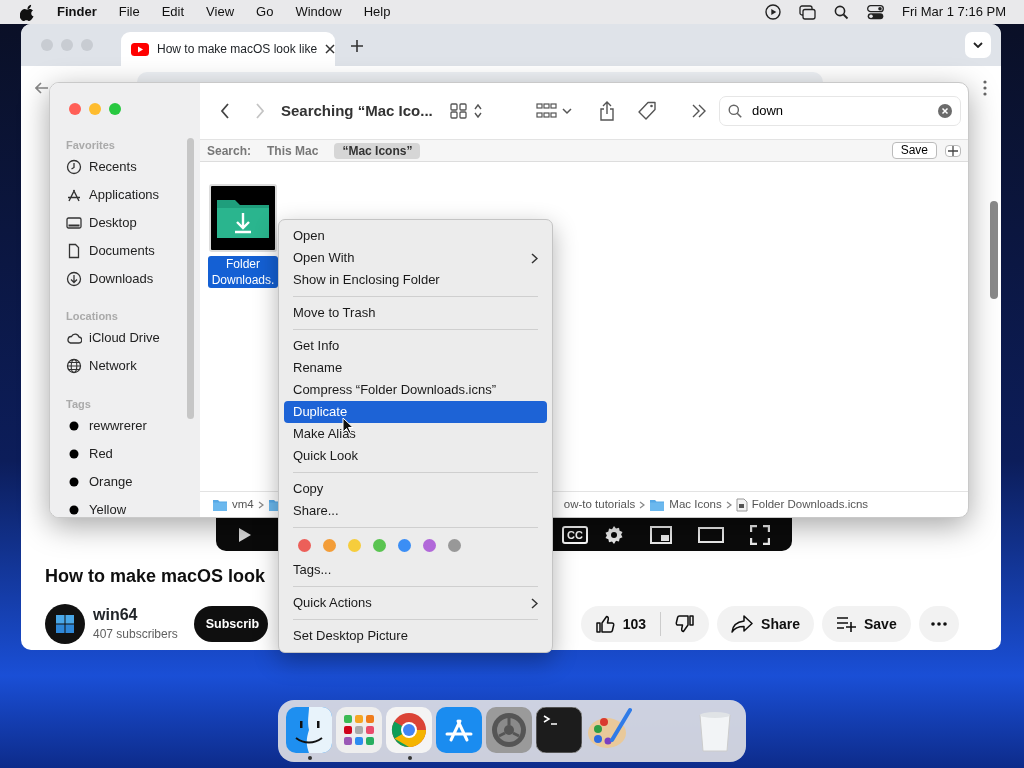 This screenshot has width=1024, height=768. Describe the element at coordinates (377, 12) in the screenshot. I see `menu-item: Help` at that location.